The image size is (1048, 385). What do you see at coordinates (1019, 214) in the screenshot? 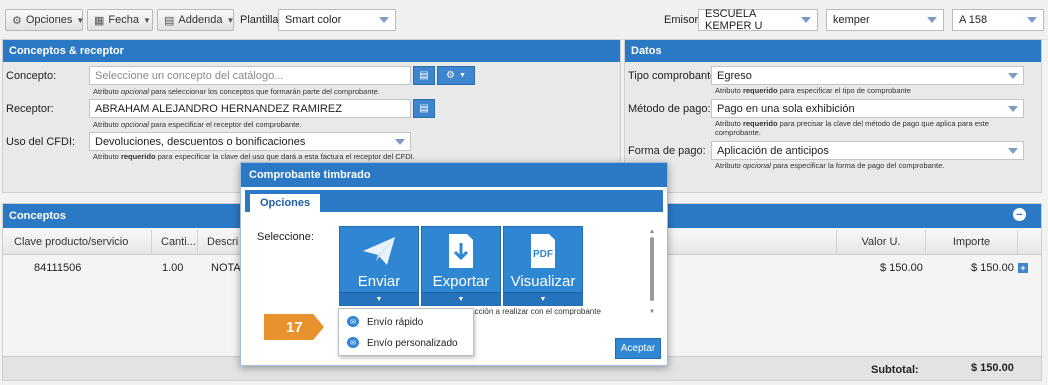
I see `collapse-icon: −` at bounding box center [1019, 214].